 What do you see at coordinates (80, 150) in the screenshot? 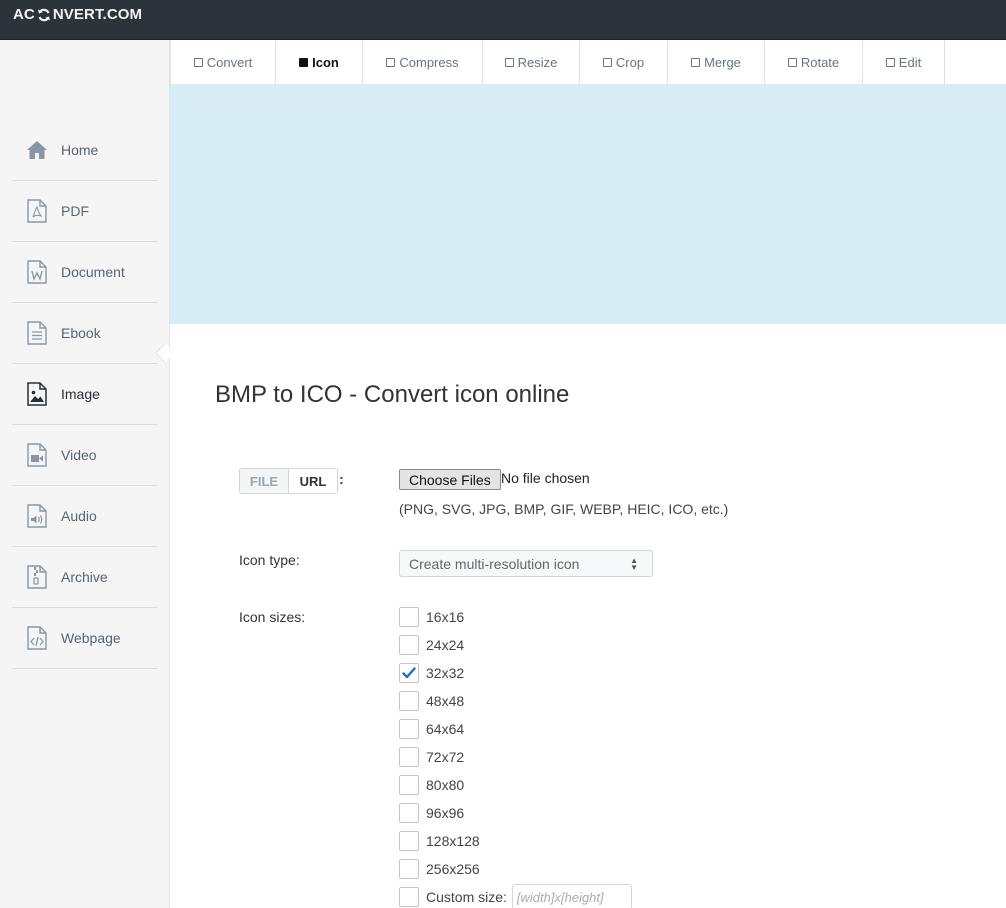
I see `sidebar-item-label: Home` at bounding box center [80, 150].